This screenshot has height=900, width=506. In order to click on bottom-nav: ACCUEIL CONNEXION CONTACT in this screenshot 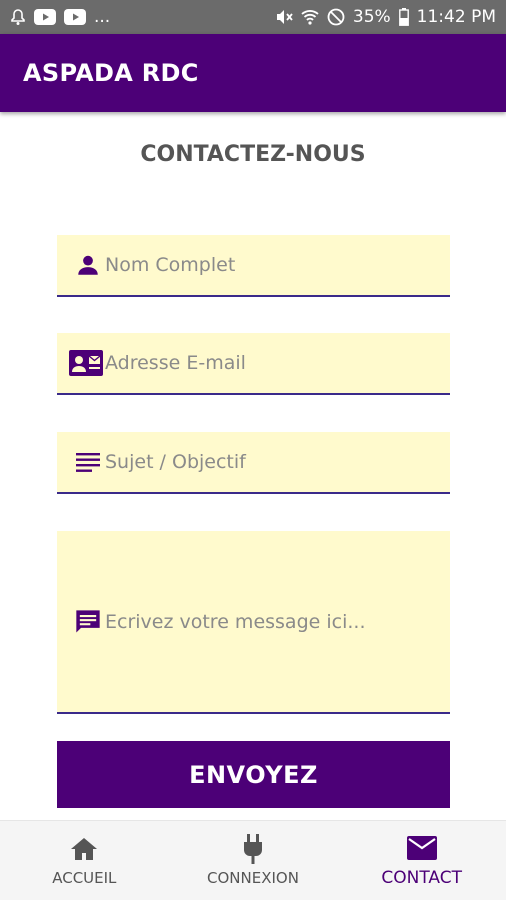, I will do `click(253, 860)`.